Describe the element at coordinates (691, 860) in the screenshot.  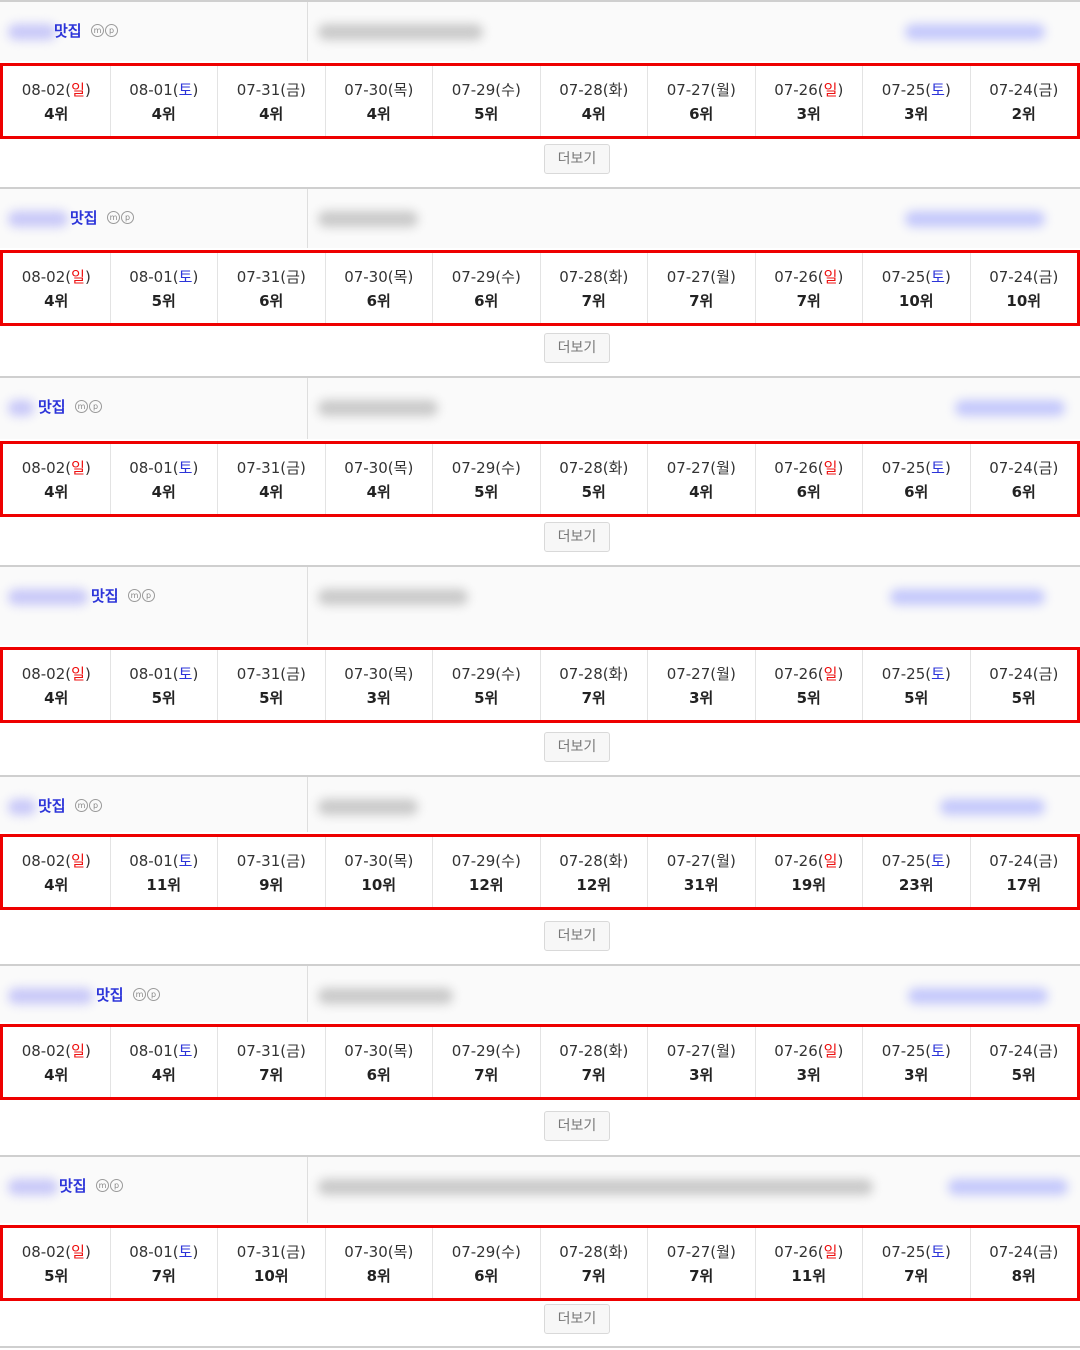
I see `date-text: 07-27(` at that location.